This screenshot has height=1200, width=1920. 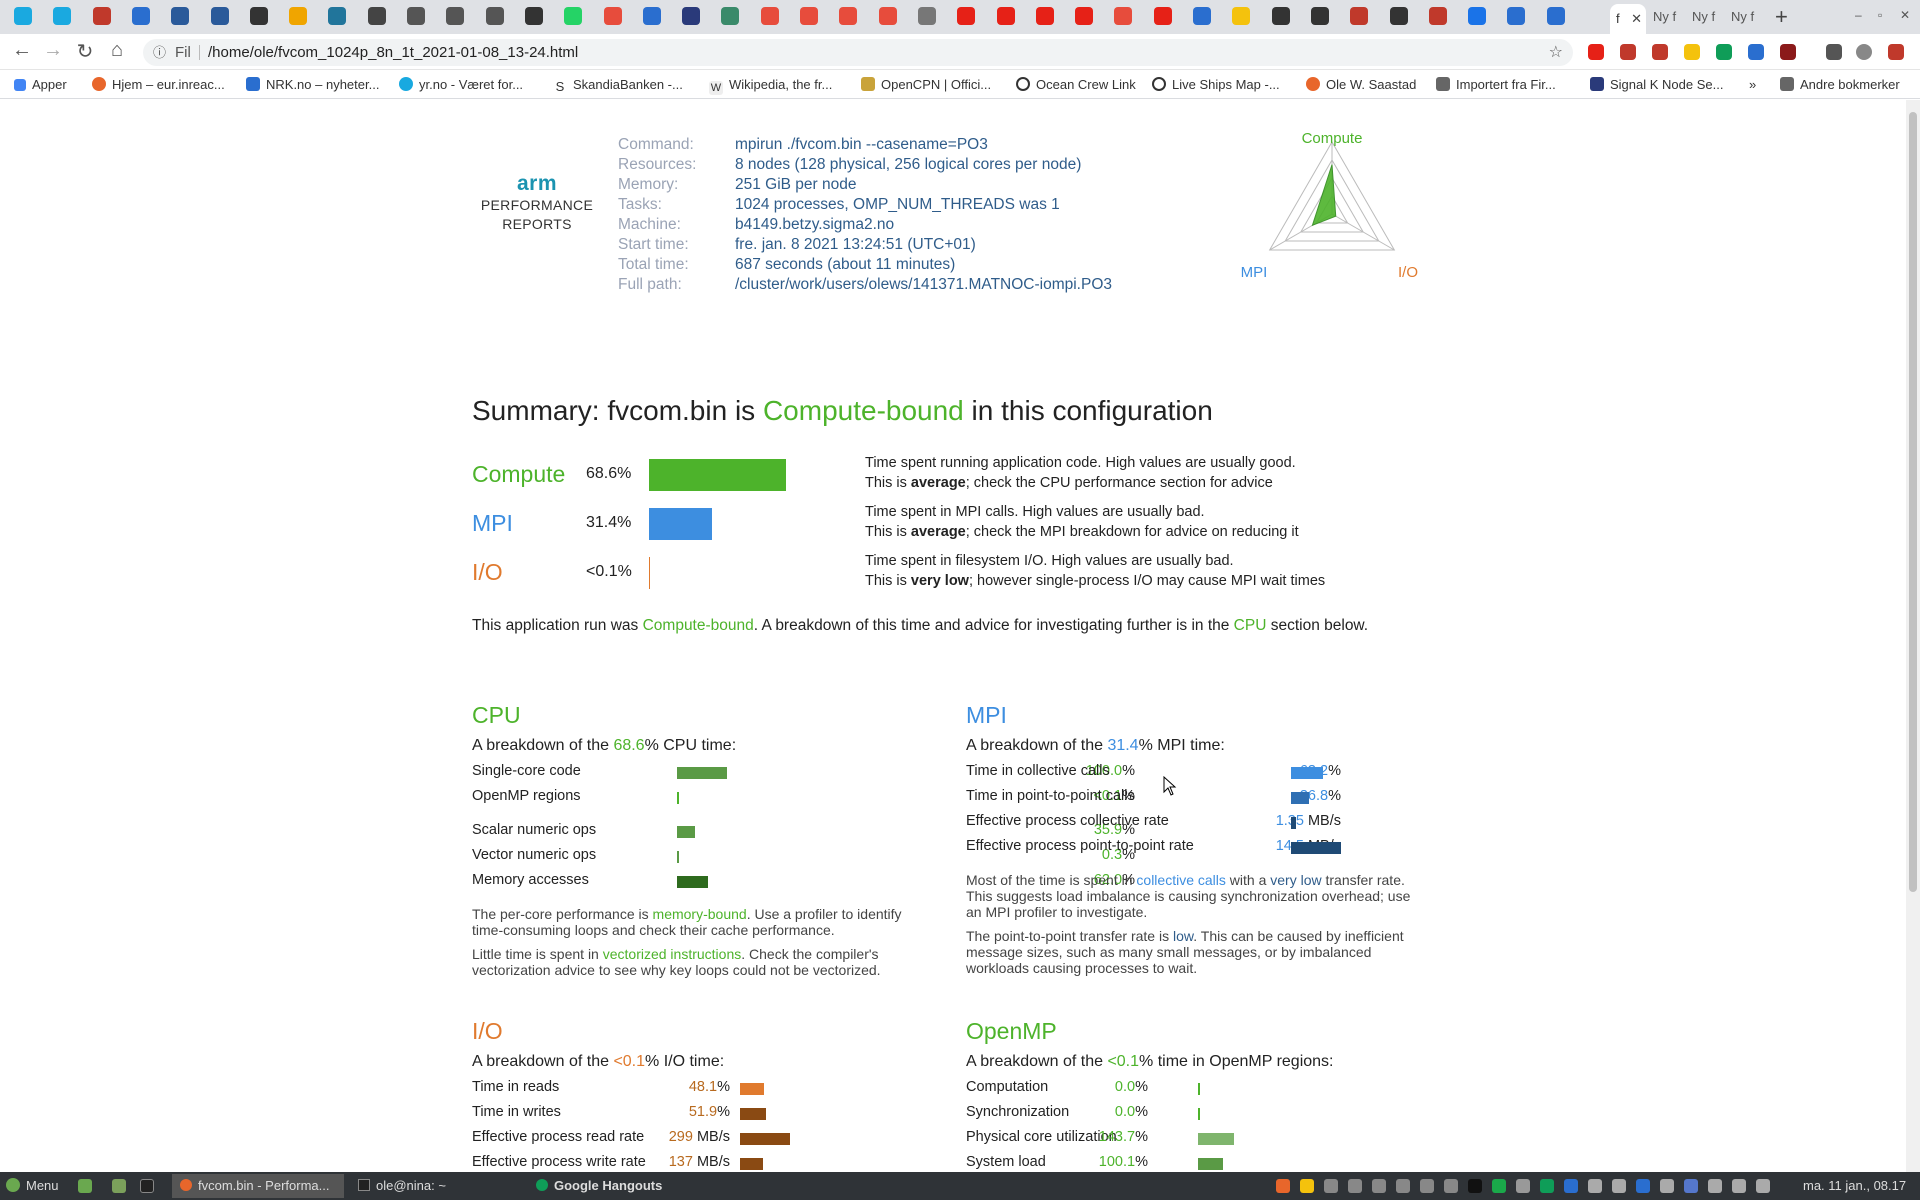 I want to click on home-icon: ⌂, so click(x=117, y=50).